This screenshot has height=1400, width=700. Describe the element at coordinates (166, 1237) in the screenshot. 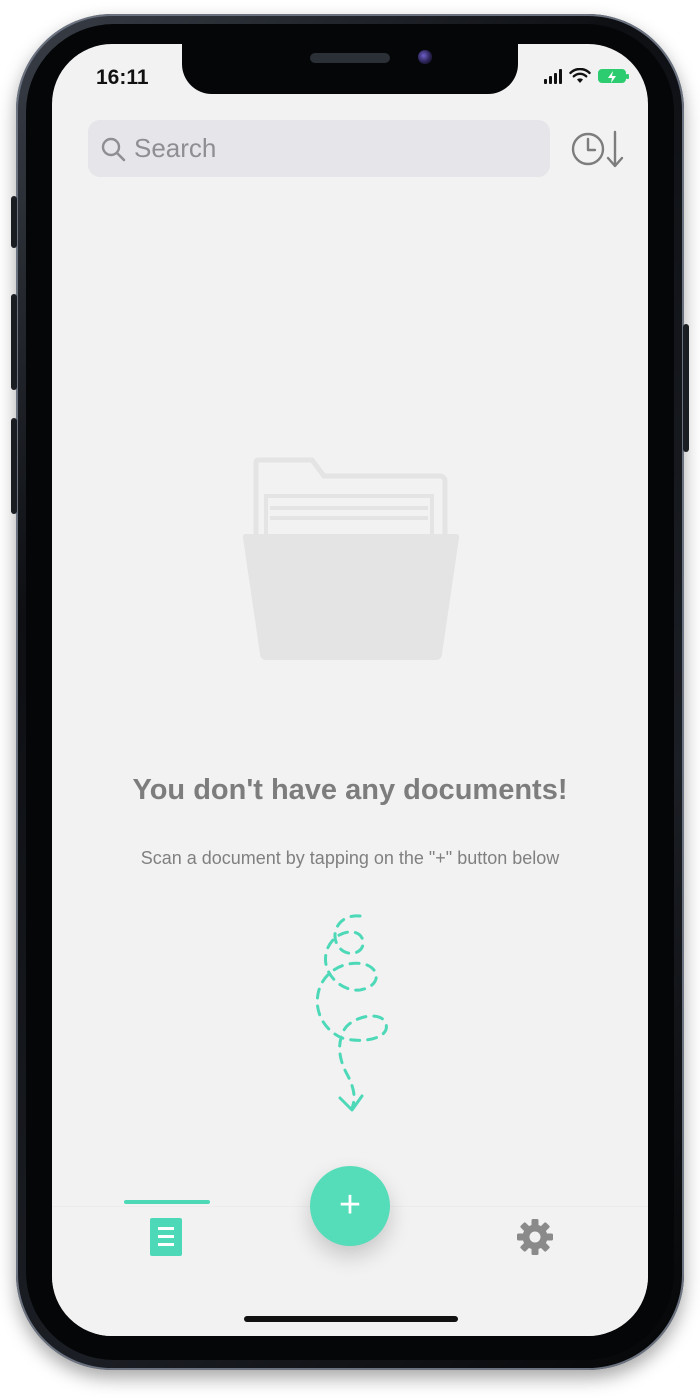

I see `document-list-icon` at that location.